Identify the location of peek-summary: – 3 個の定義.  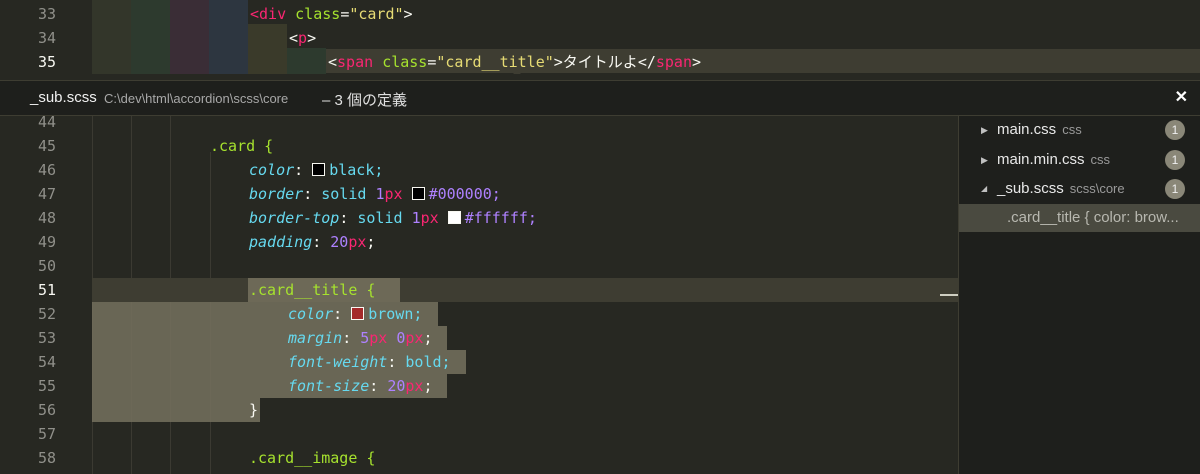
(365, 100).